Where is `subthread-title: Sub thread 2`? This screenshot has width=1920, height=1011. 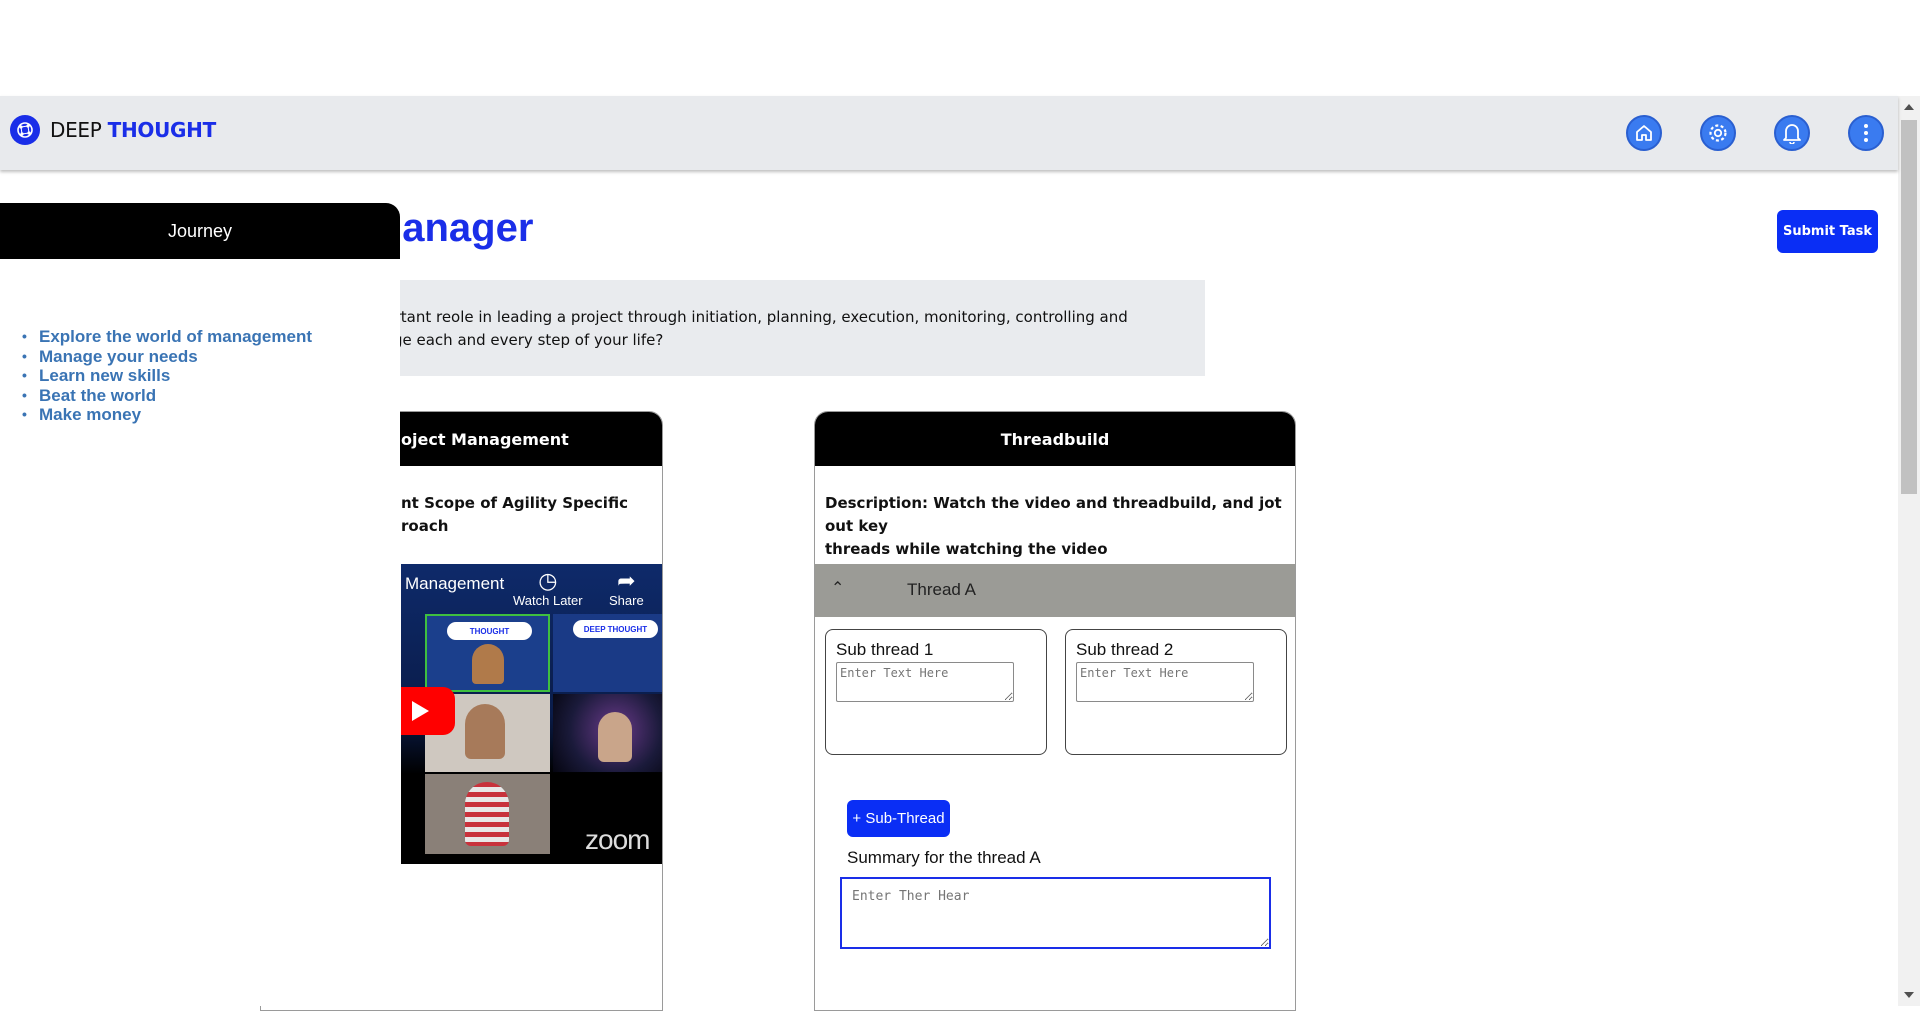 subthread-title: Sub thread 2 is located at coordinates (1125, 649).